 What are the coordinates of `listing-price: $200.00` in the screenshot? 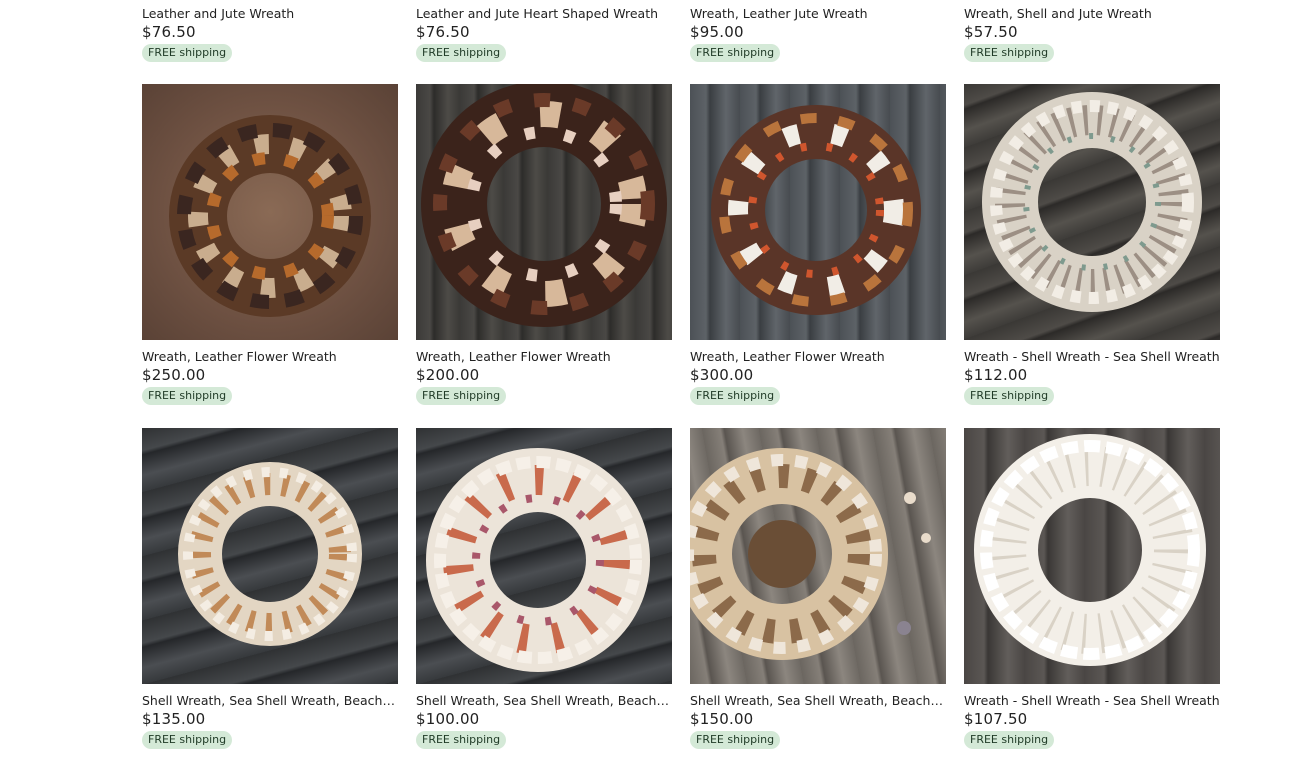 It's located at (448, 375).